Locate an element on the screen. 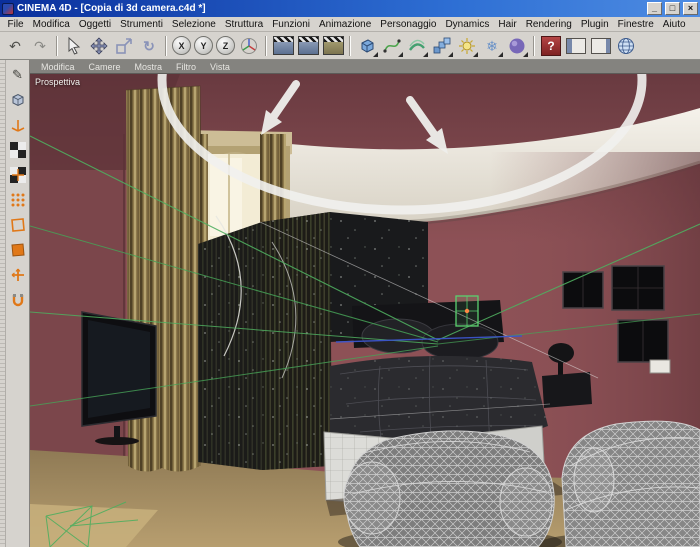 The height and width of the screenshot is (547, 700). left-tool-palette: ✎ is located at coordinates (15, 303).